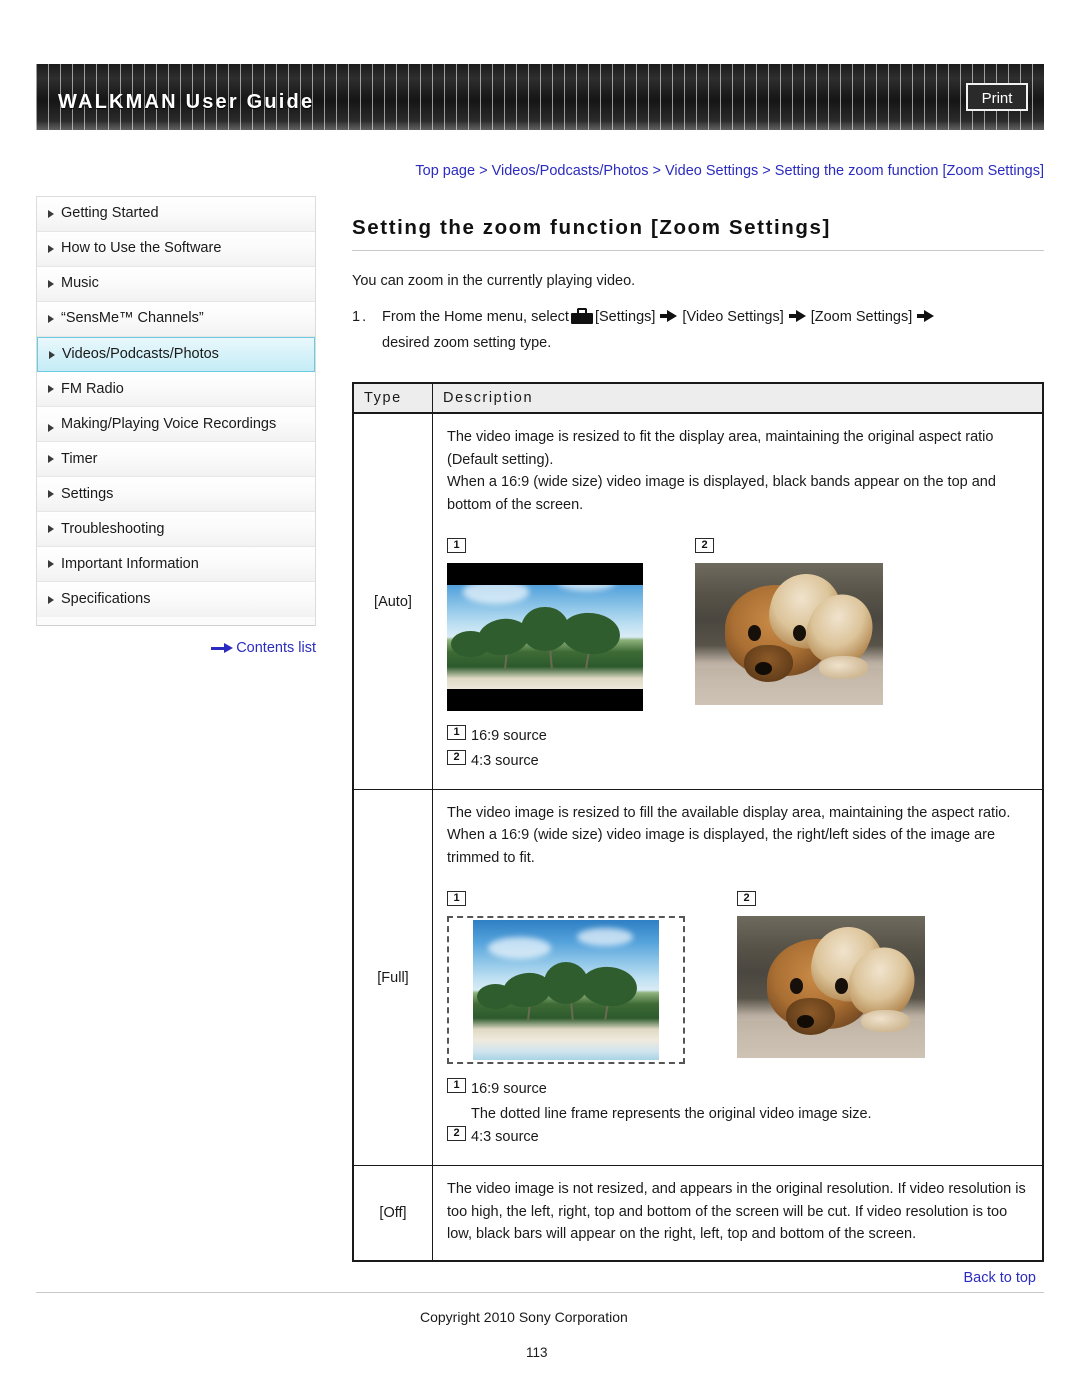 This screenshot has height=1397, width=1080. Describe the element at coordinates (545, 573) in the screenshot. I see `black-band-top` at that location.